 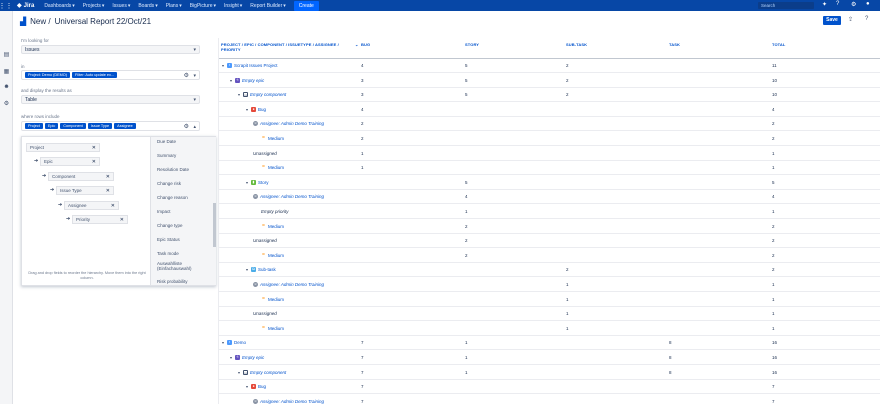 I want to click on app-switcher-icon: ⋮⋮, so click(x=6, y=5).